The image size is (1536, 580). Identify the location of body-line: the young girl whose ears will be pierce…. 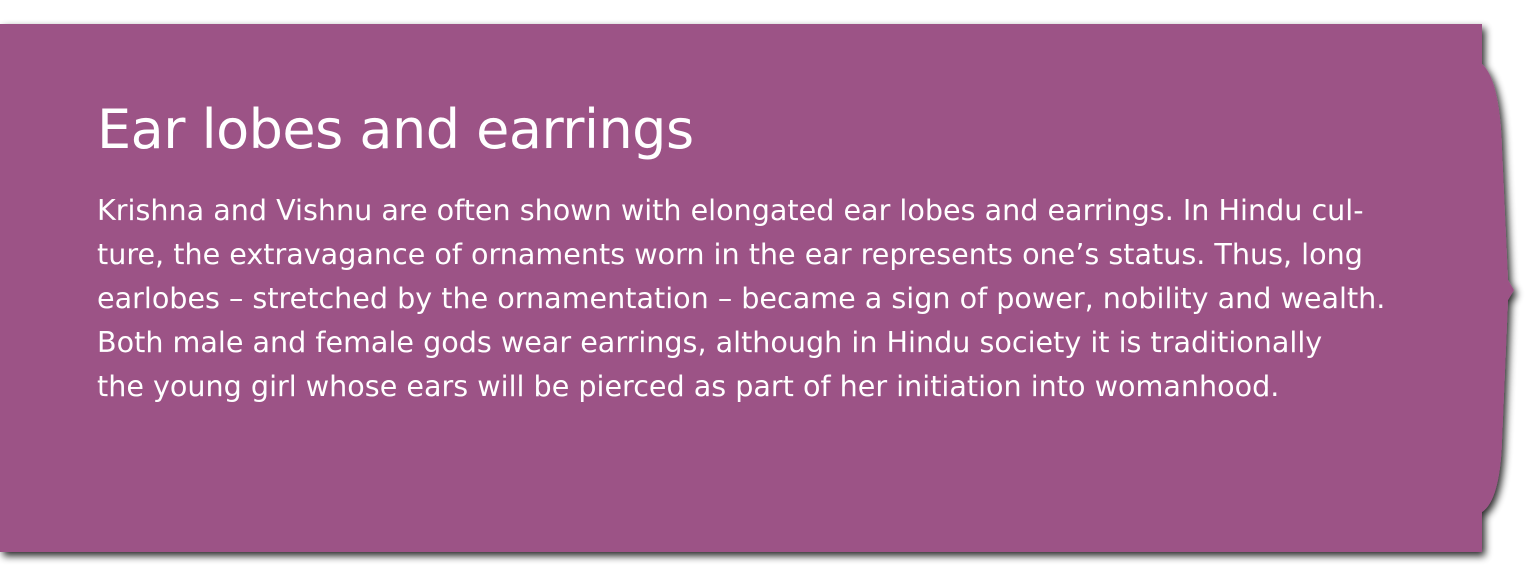
(688, 386).